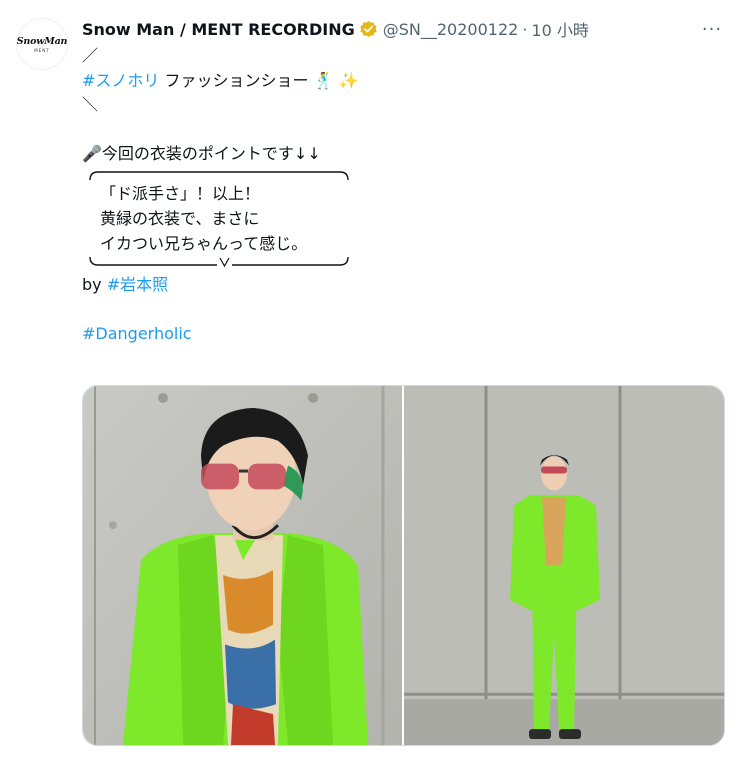 The width and height of the screenshot is (743, 758). What do you see at coordinates (402, 334) in the screenshot?
I see `text-line-dangerholic: #Dangerholic` at bounding box center [402, 334].